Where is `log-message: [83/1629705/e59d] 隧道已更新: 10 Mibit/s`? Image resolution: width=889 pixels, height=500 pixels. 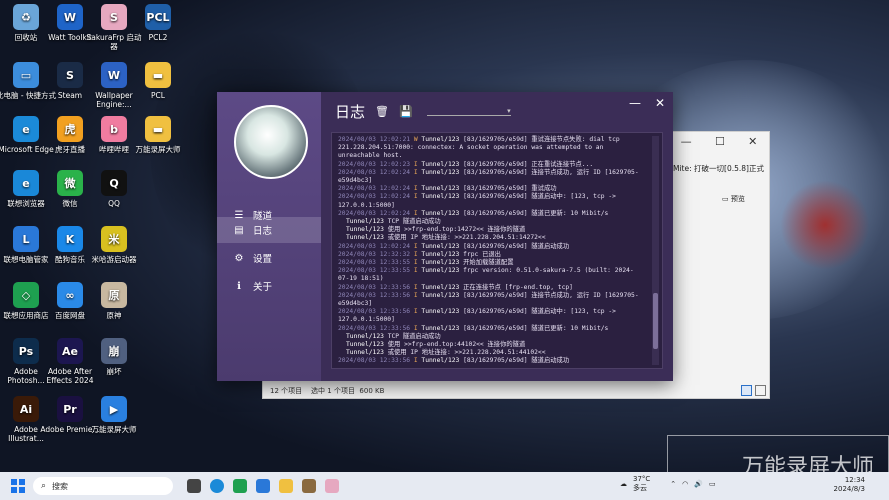
log-message: [83/1629705/e59d] 隧道已更新: 10 Mibit/s is located at coordinates (536, 213).